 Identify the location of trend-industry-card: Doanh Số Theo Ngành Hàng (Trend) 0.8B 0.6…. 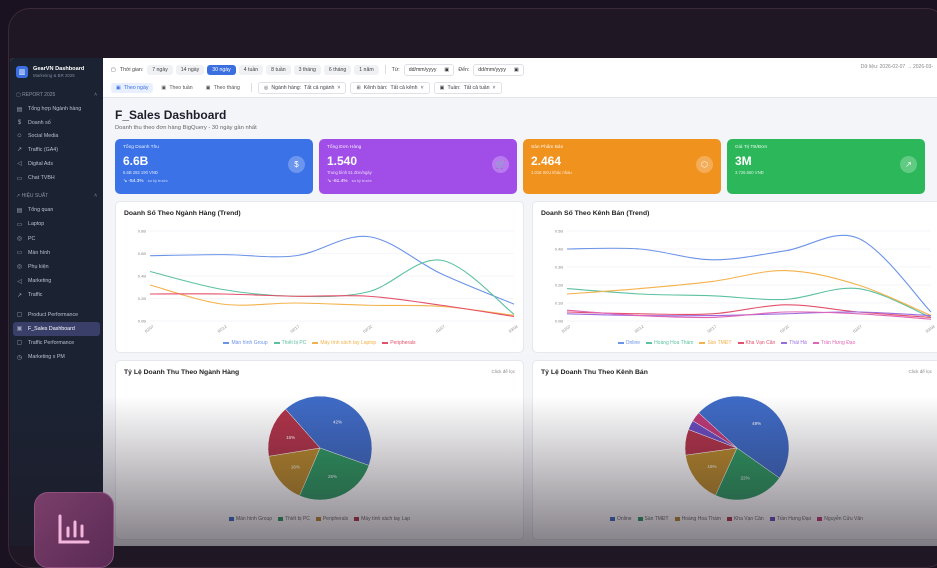
(319, 277).